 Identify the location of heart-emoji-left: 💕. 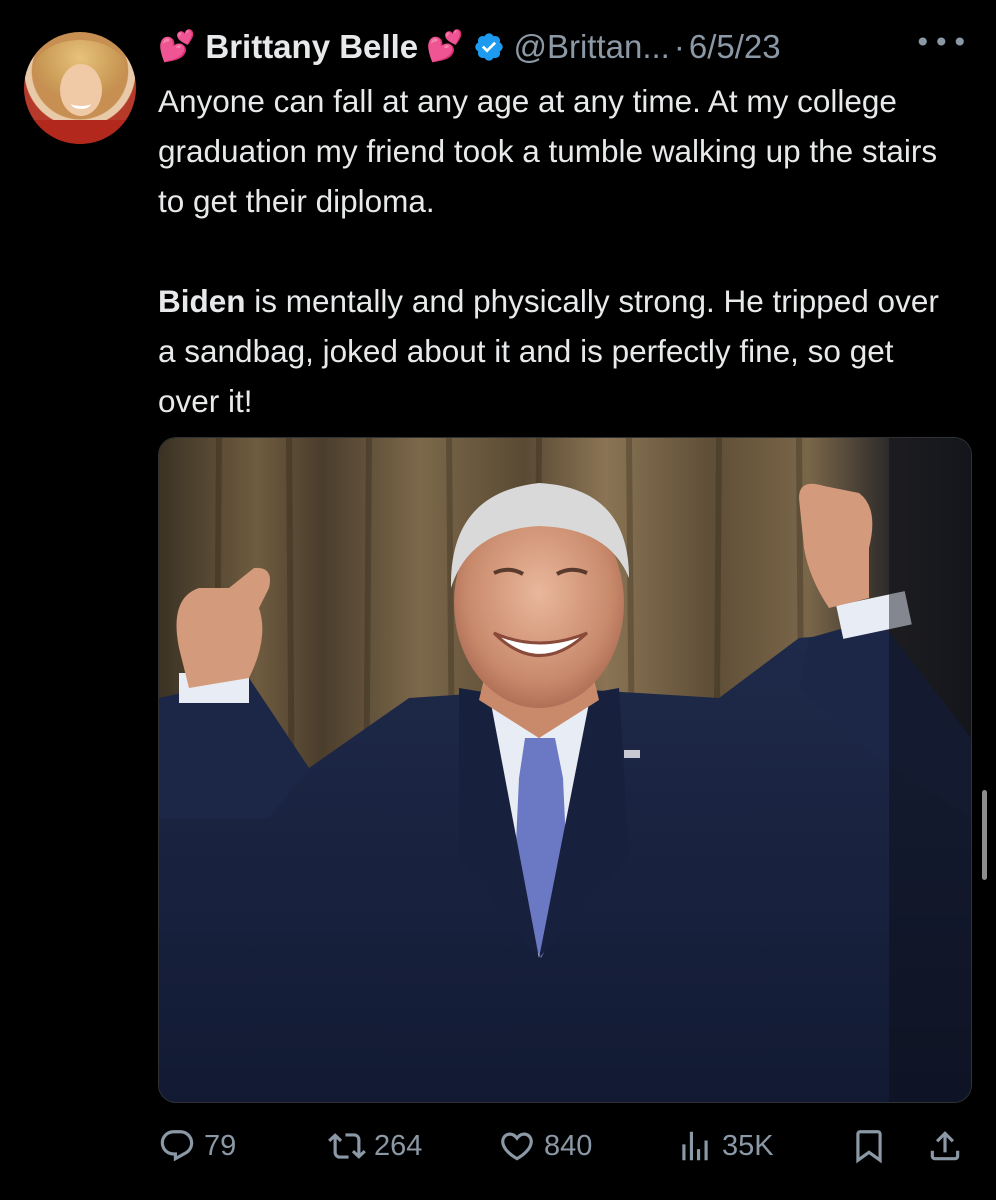
(177, 46).